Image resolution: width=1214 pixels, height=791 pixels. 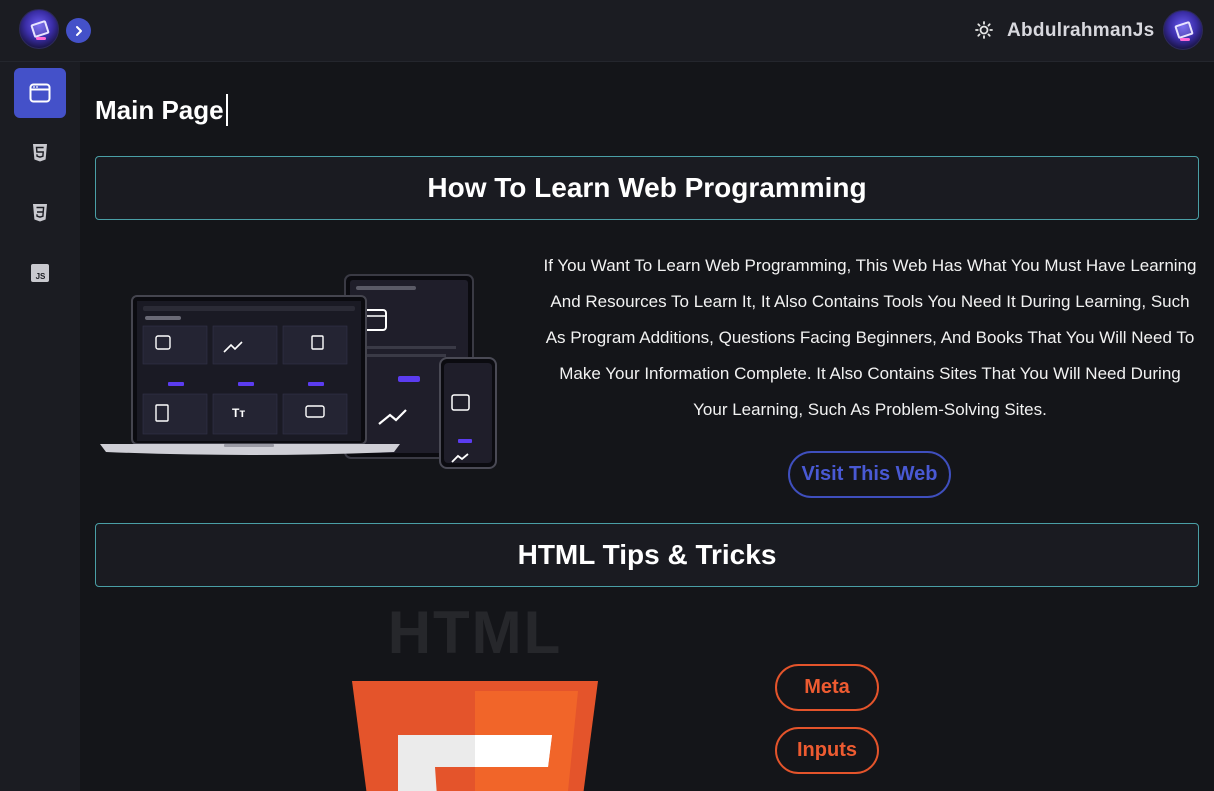 I want to click on meta-button: Meta, so click(x=827, y=687).